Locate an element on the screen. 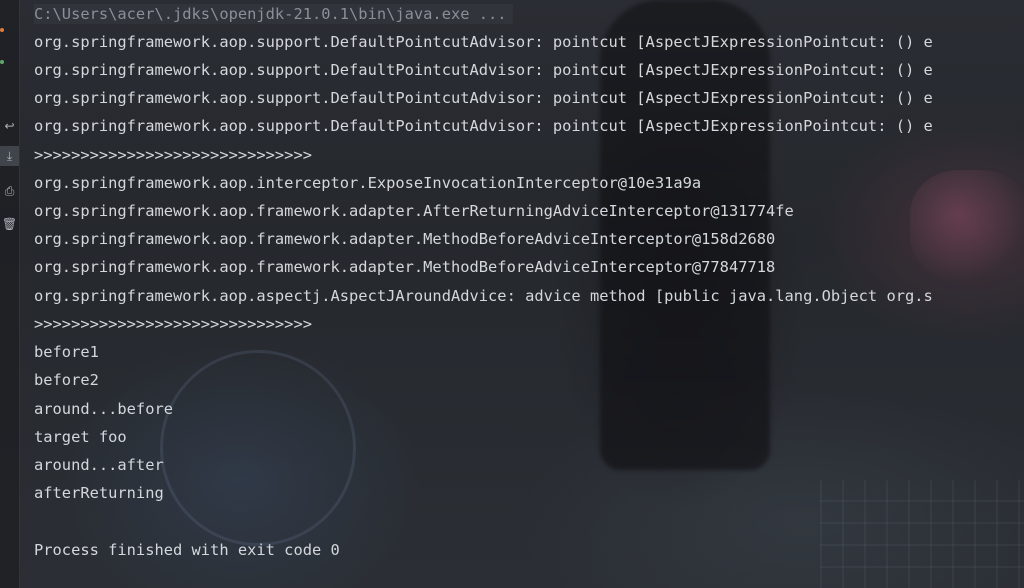  soft-wrap-icon: ↩ is located at coordinates (9, 126).